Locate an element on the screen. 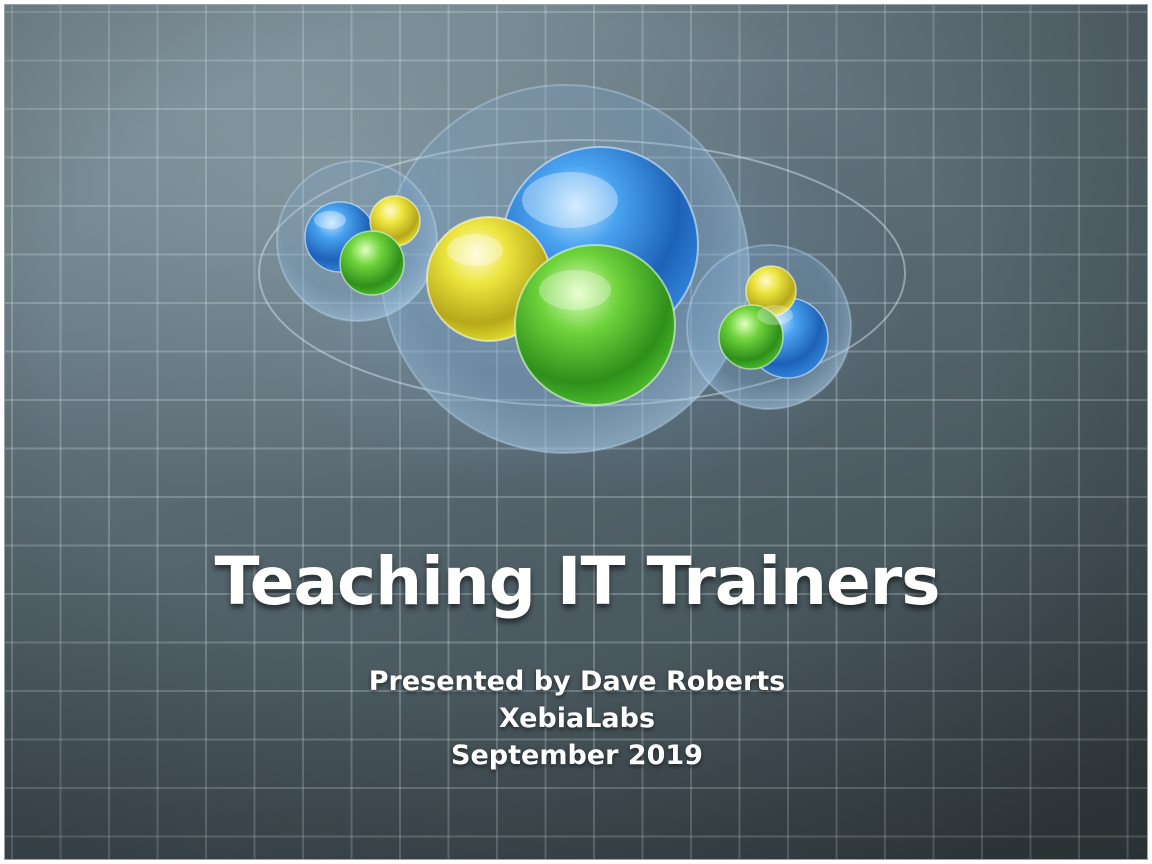  company-line: XebiaLabs is located at coordinates (577, 718).